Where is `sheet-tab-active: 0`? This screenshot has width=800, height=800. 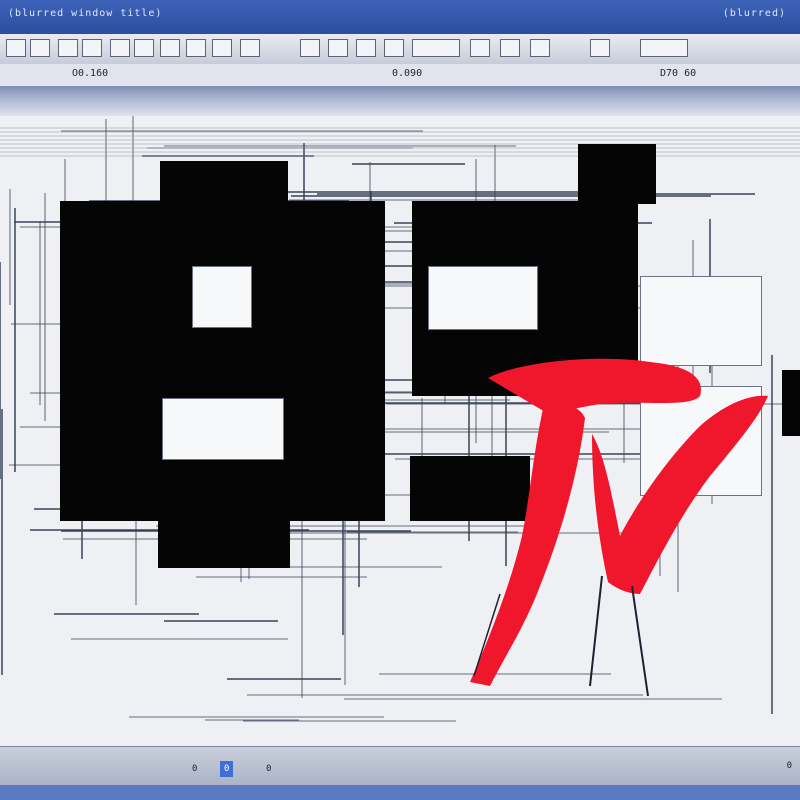
sheet-tab-active: 0 is located at coordinates (227, 769).